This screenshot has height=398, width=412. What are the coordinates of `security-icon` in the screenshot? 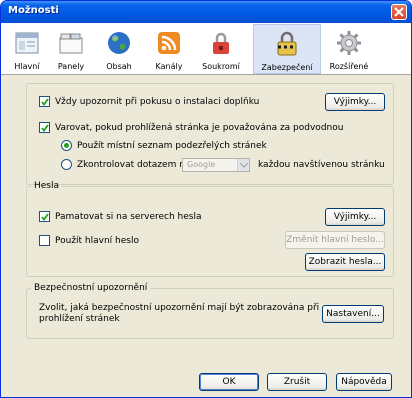 It's located at (287, 43).